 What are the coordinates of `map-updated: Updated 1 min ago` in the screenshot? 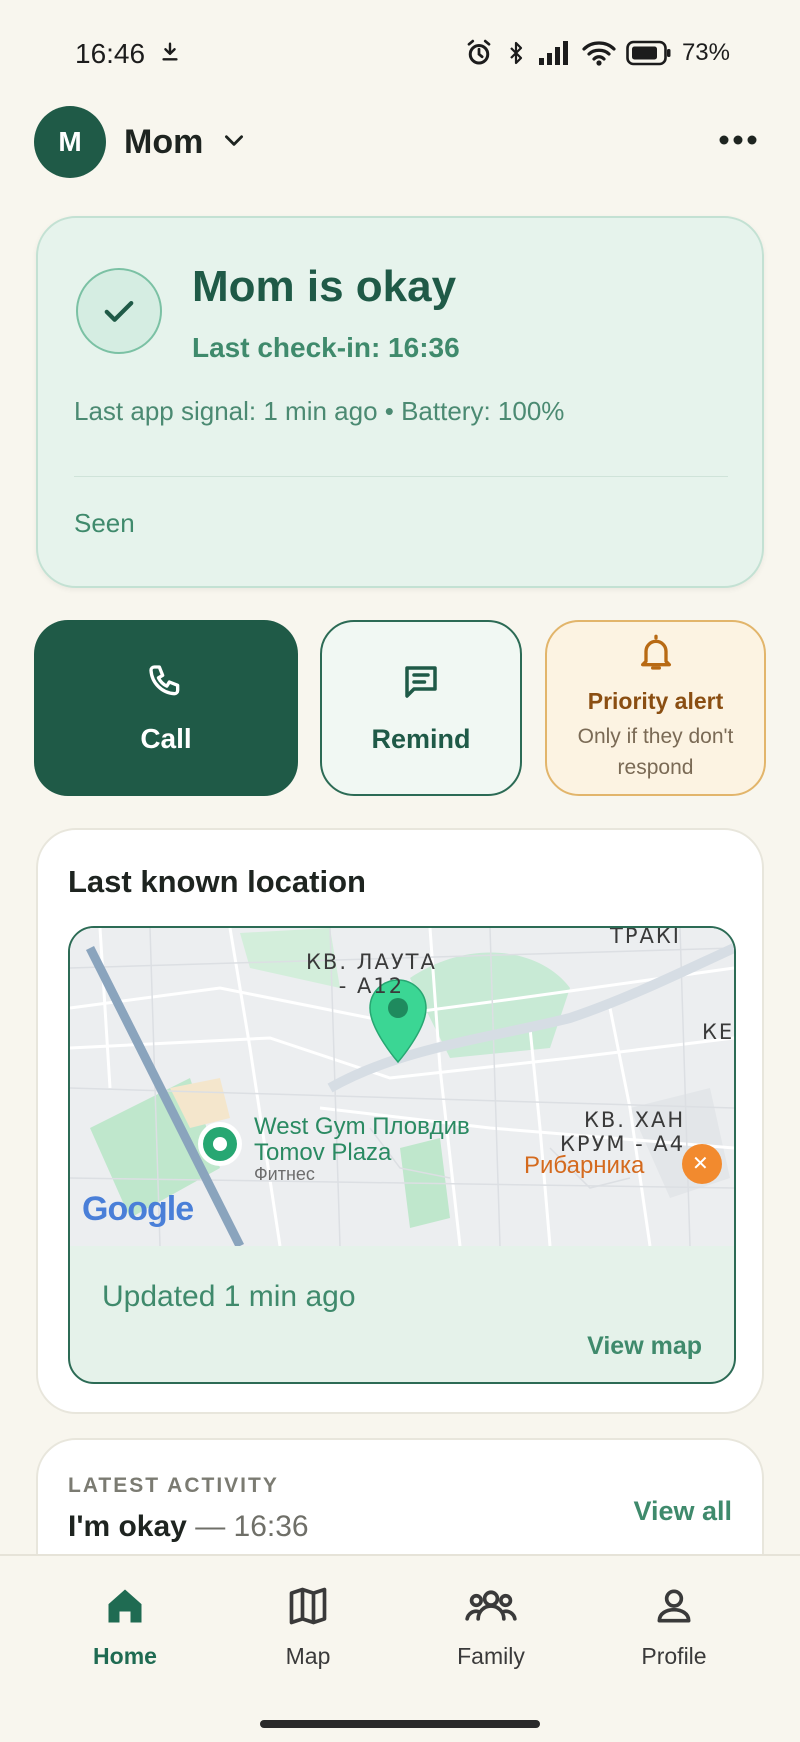 It's located at (229, 1296).